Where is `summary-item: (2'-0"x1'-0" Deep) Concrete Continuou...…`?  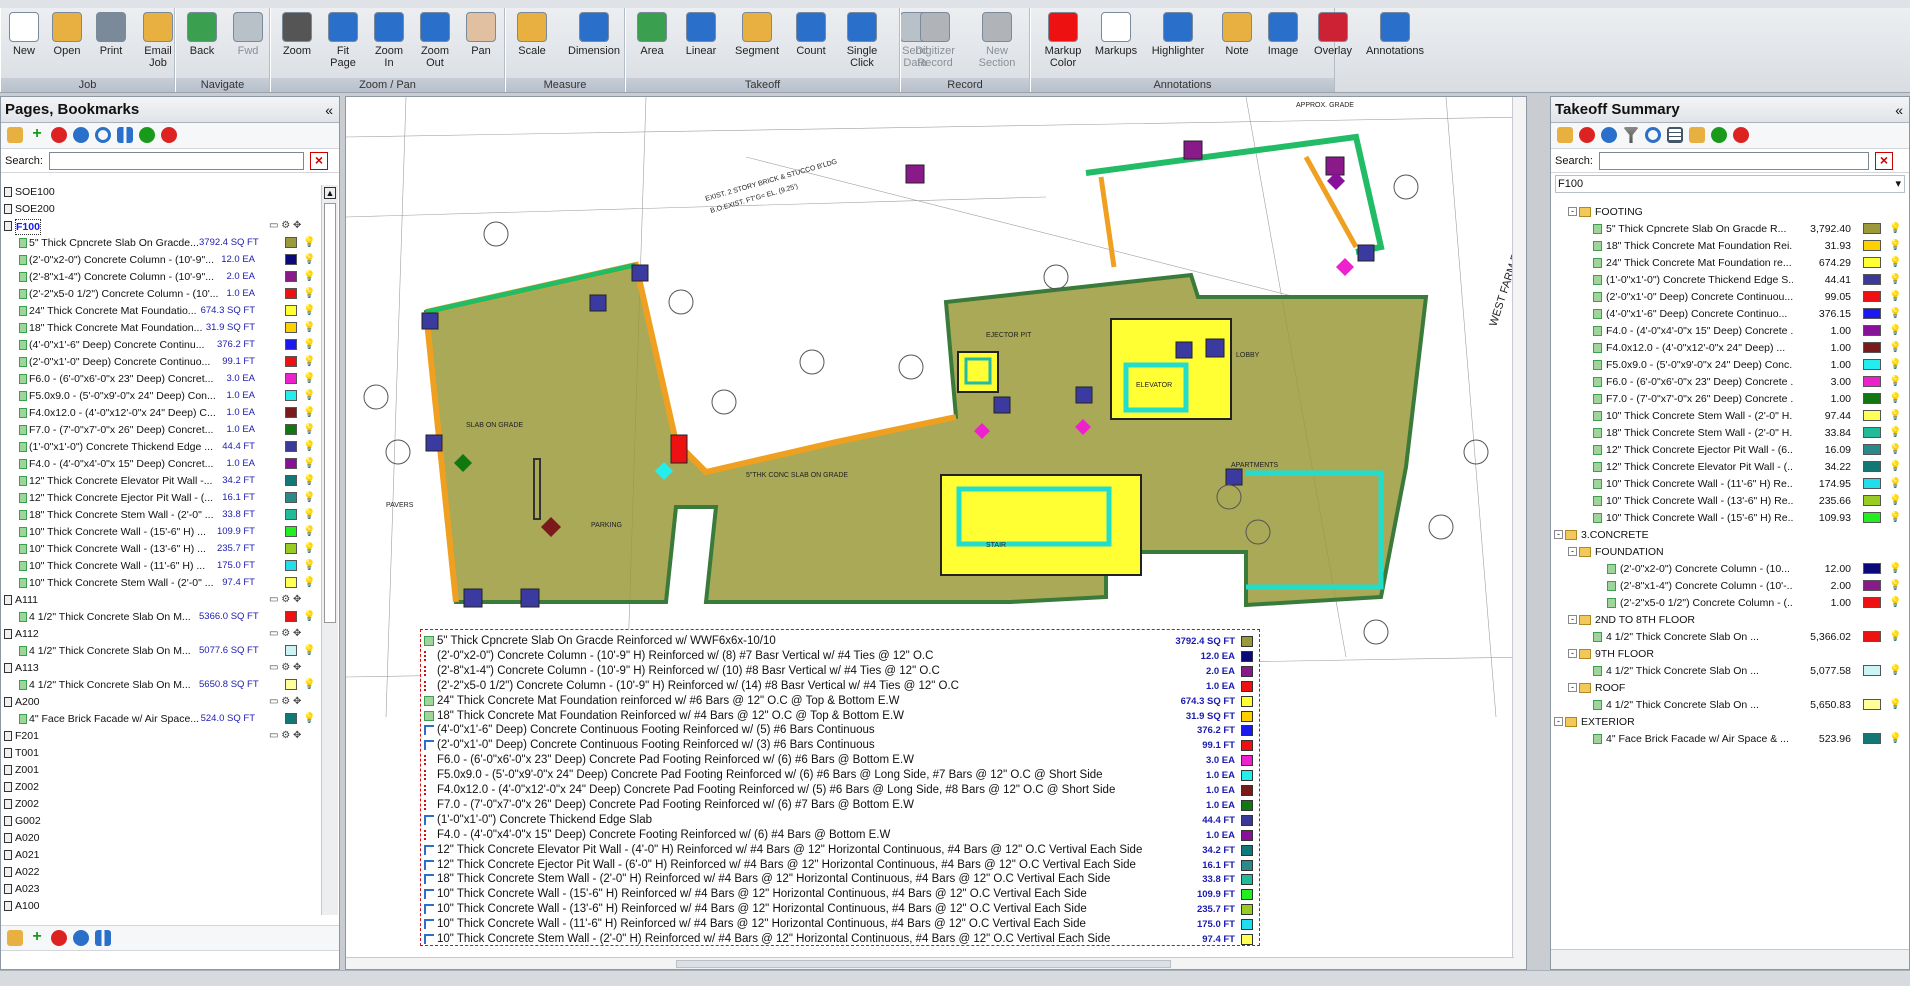 summary-item: (2'-0"x1'-0" Deep) Concrete Continuou...… is located at coordinates (1729, 298).